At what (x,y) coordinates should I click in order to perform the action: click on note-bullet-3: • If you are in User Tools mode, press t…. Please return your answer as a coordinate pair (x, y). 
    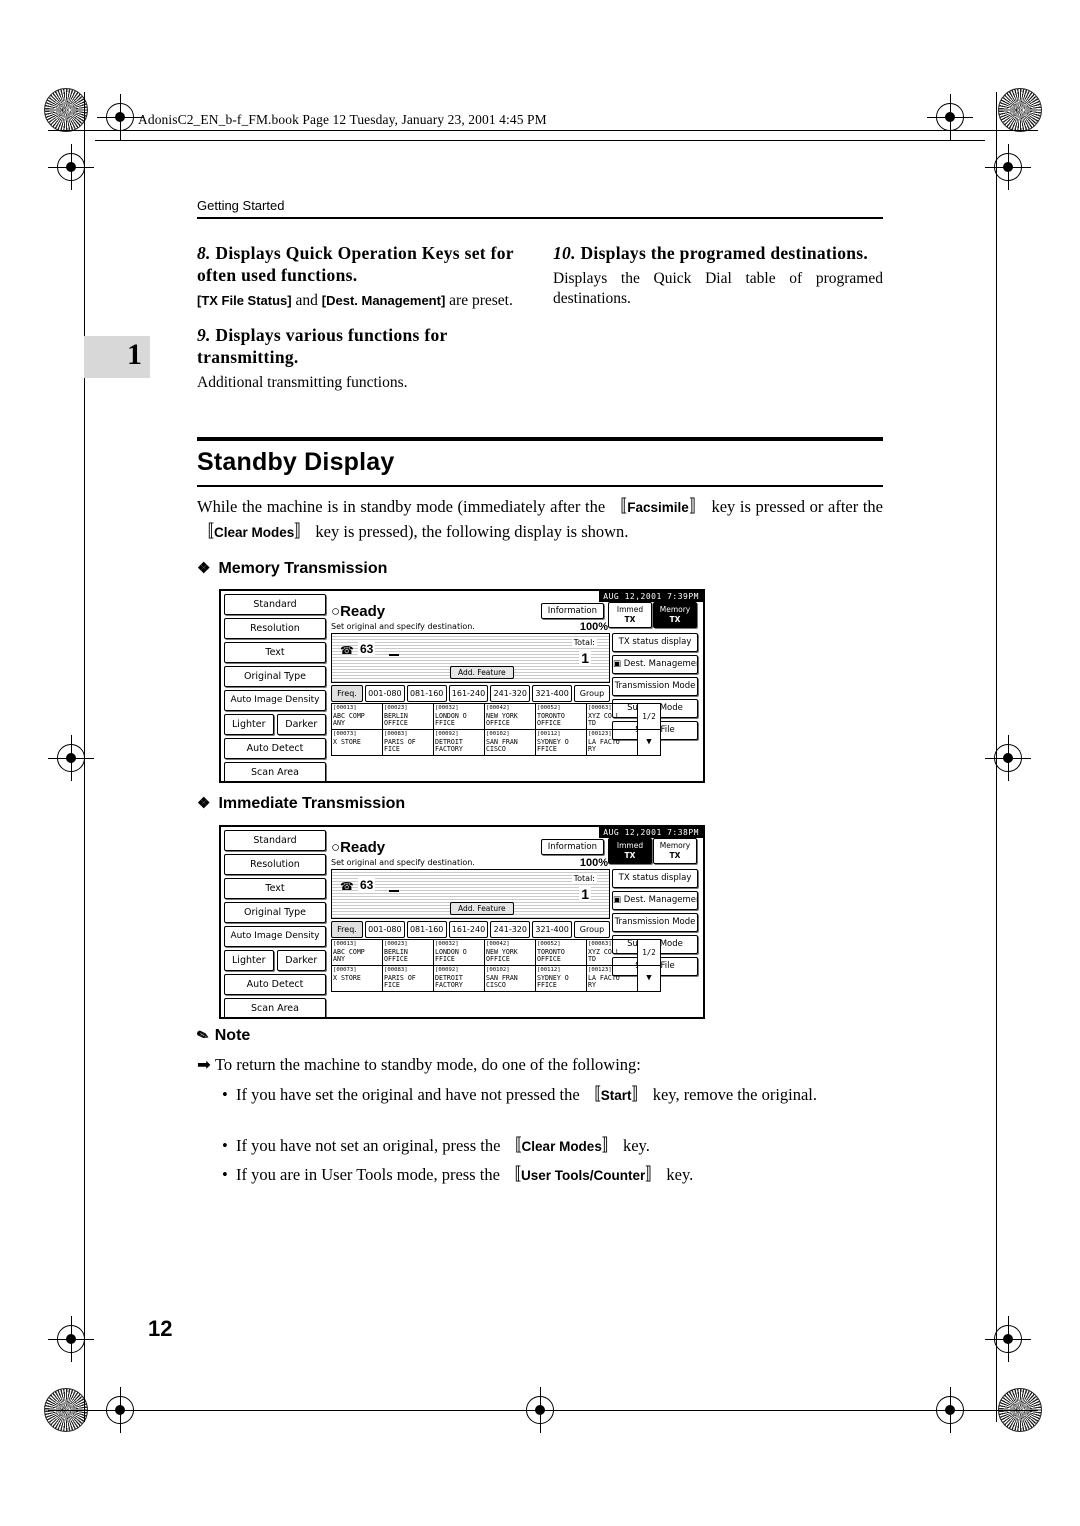
    Looking at the image, I should click on (552, 1175).